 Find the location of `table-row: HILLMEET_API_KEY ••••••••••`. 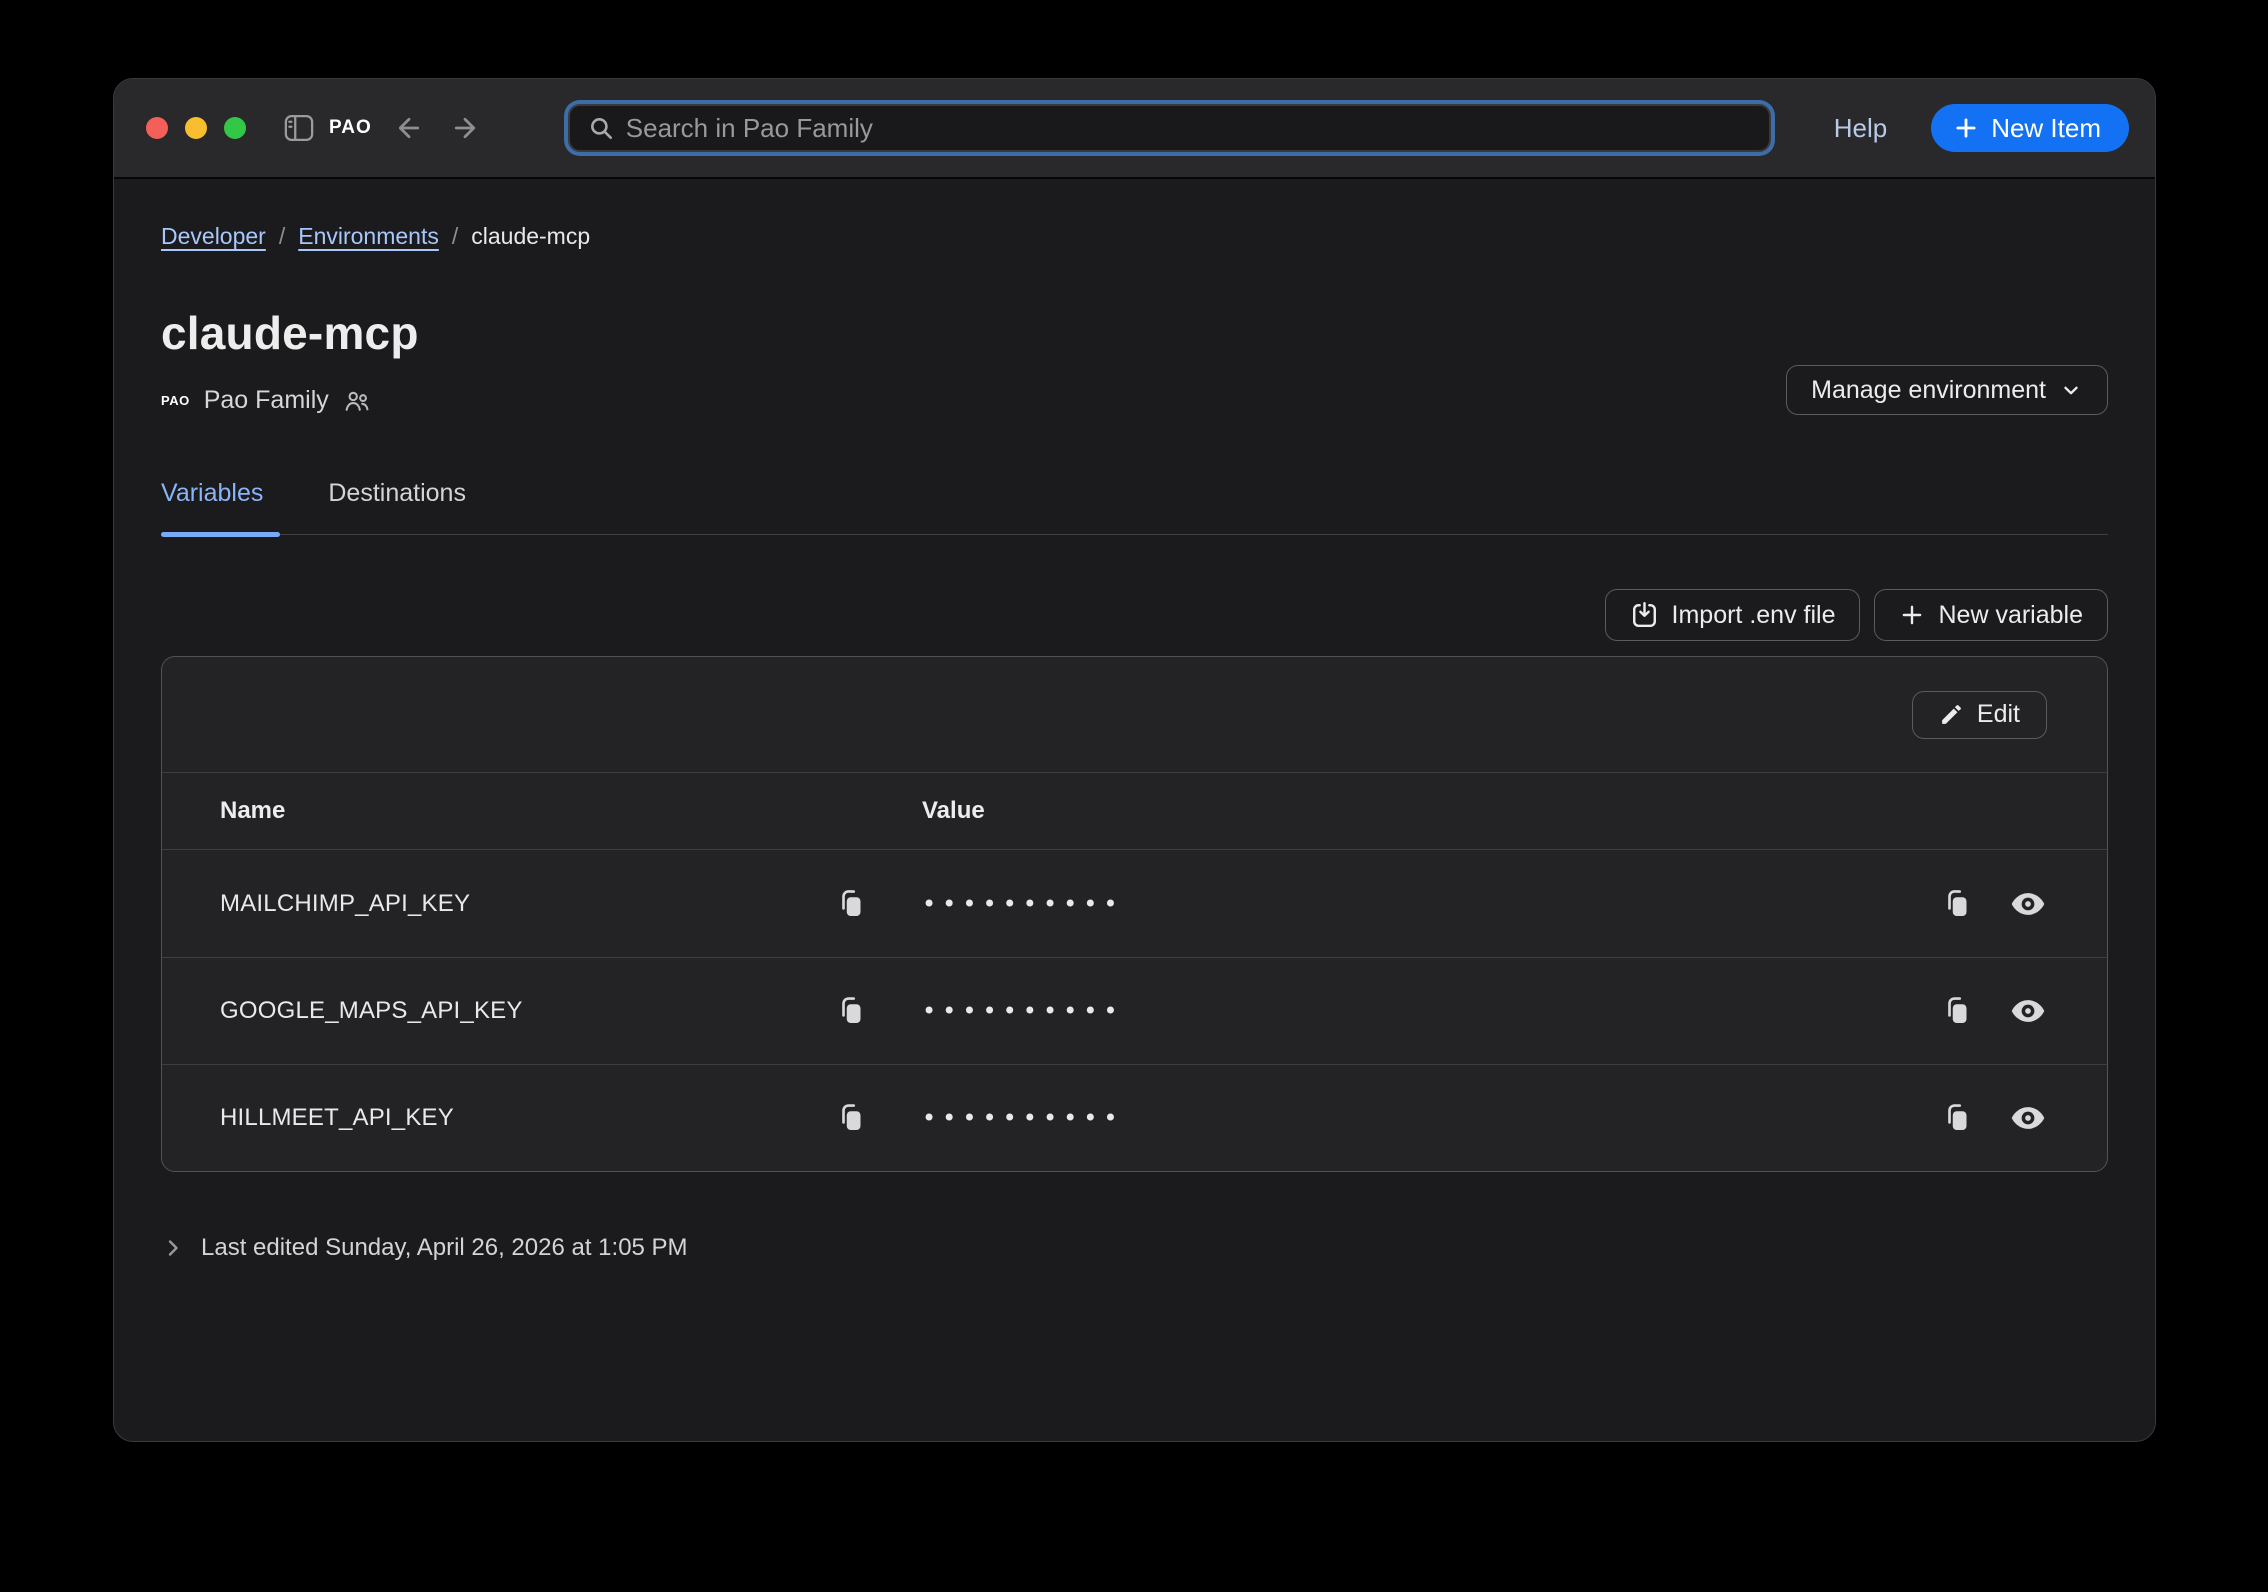

table-row: HILLMEET_API_KEY •••••••••• is located at coordinates (1134, 1117).